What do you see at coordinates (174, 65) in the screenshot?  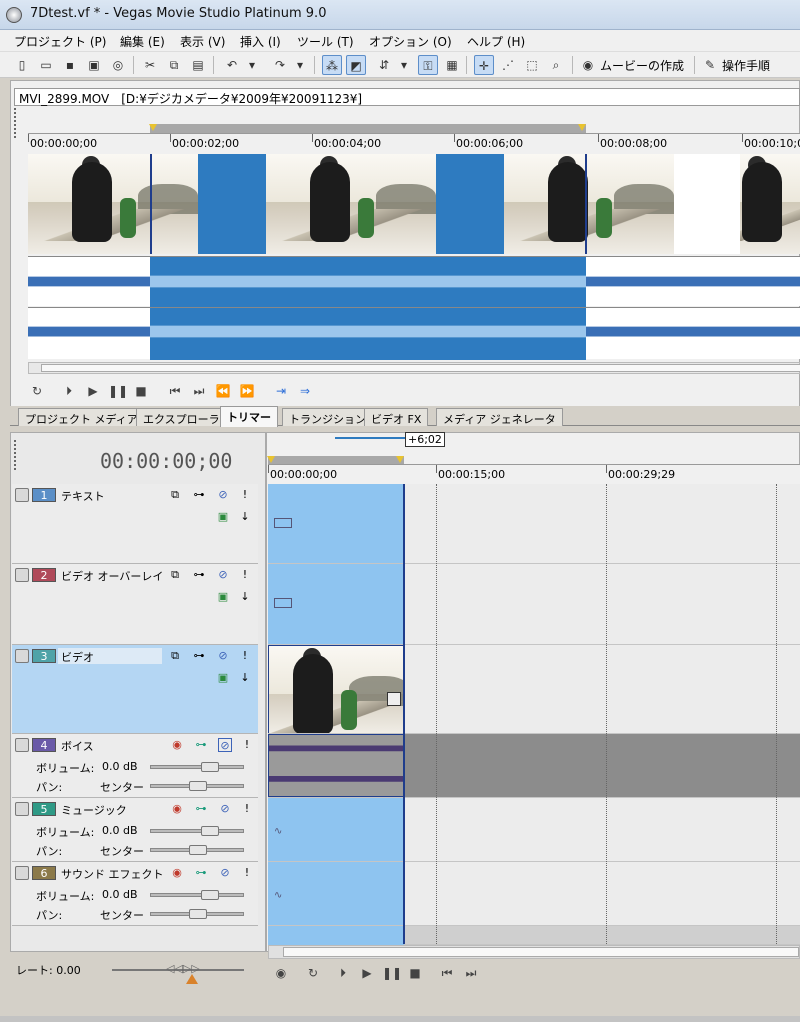 I see `copy-icon: ⧉` at bounding box center [174, 65].